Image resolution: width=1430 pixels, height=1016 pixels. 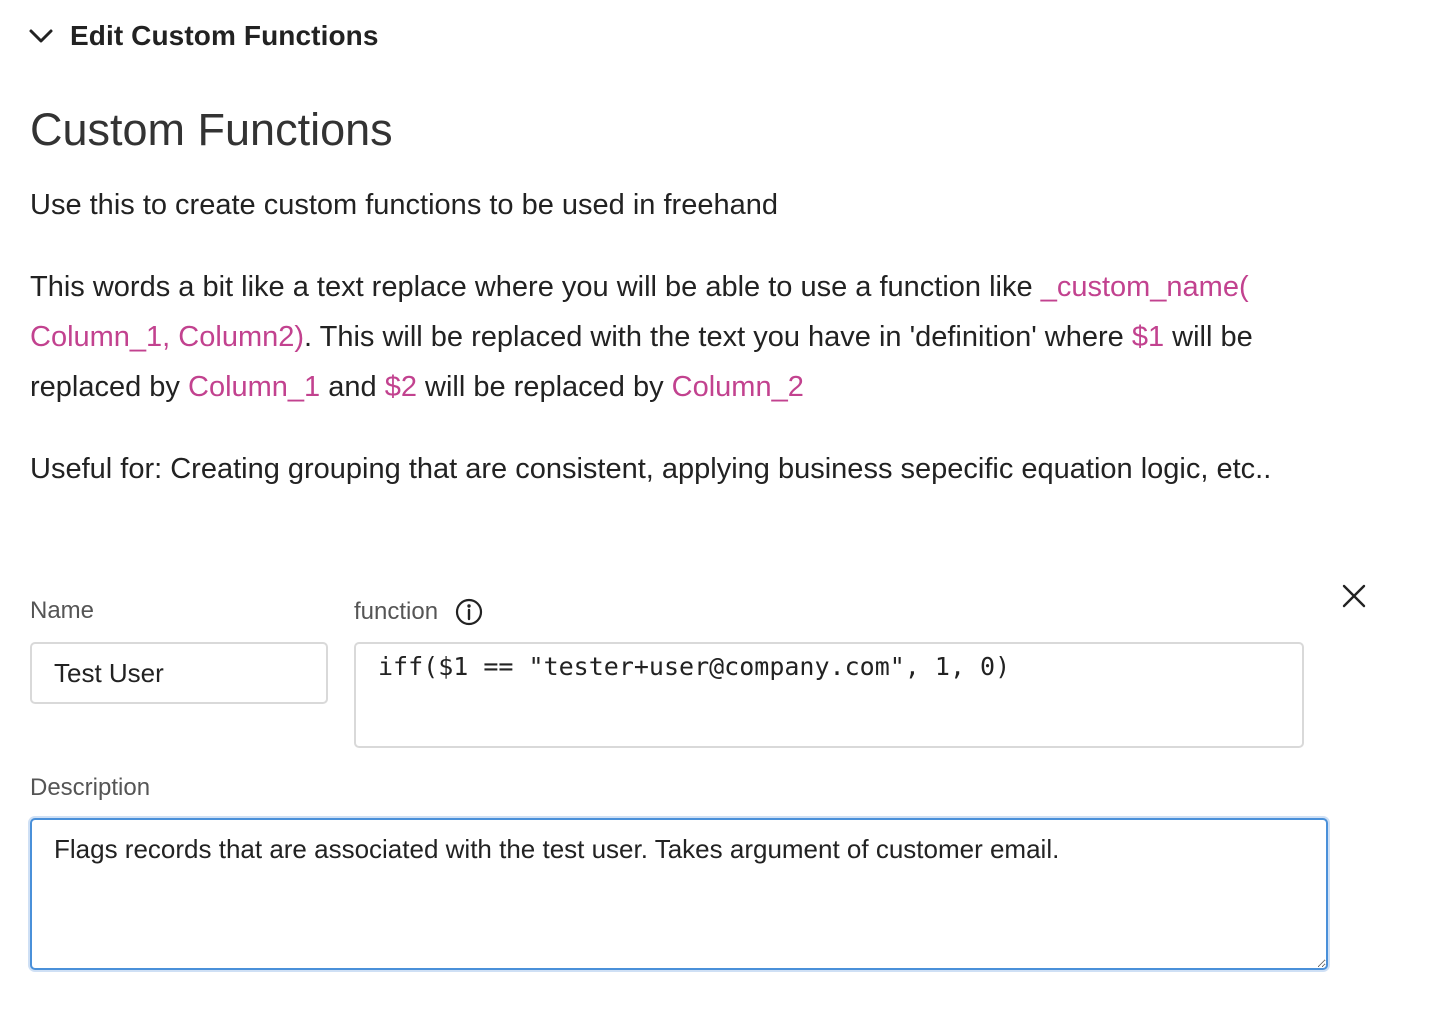 What do you see at coordinates (254, 387) in the screenshot?
I see `code-snippet: Column_1` at bounding box center [254, 387].